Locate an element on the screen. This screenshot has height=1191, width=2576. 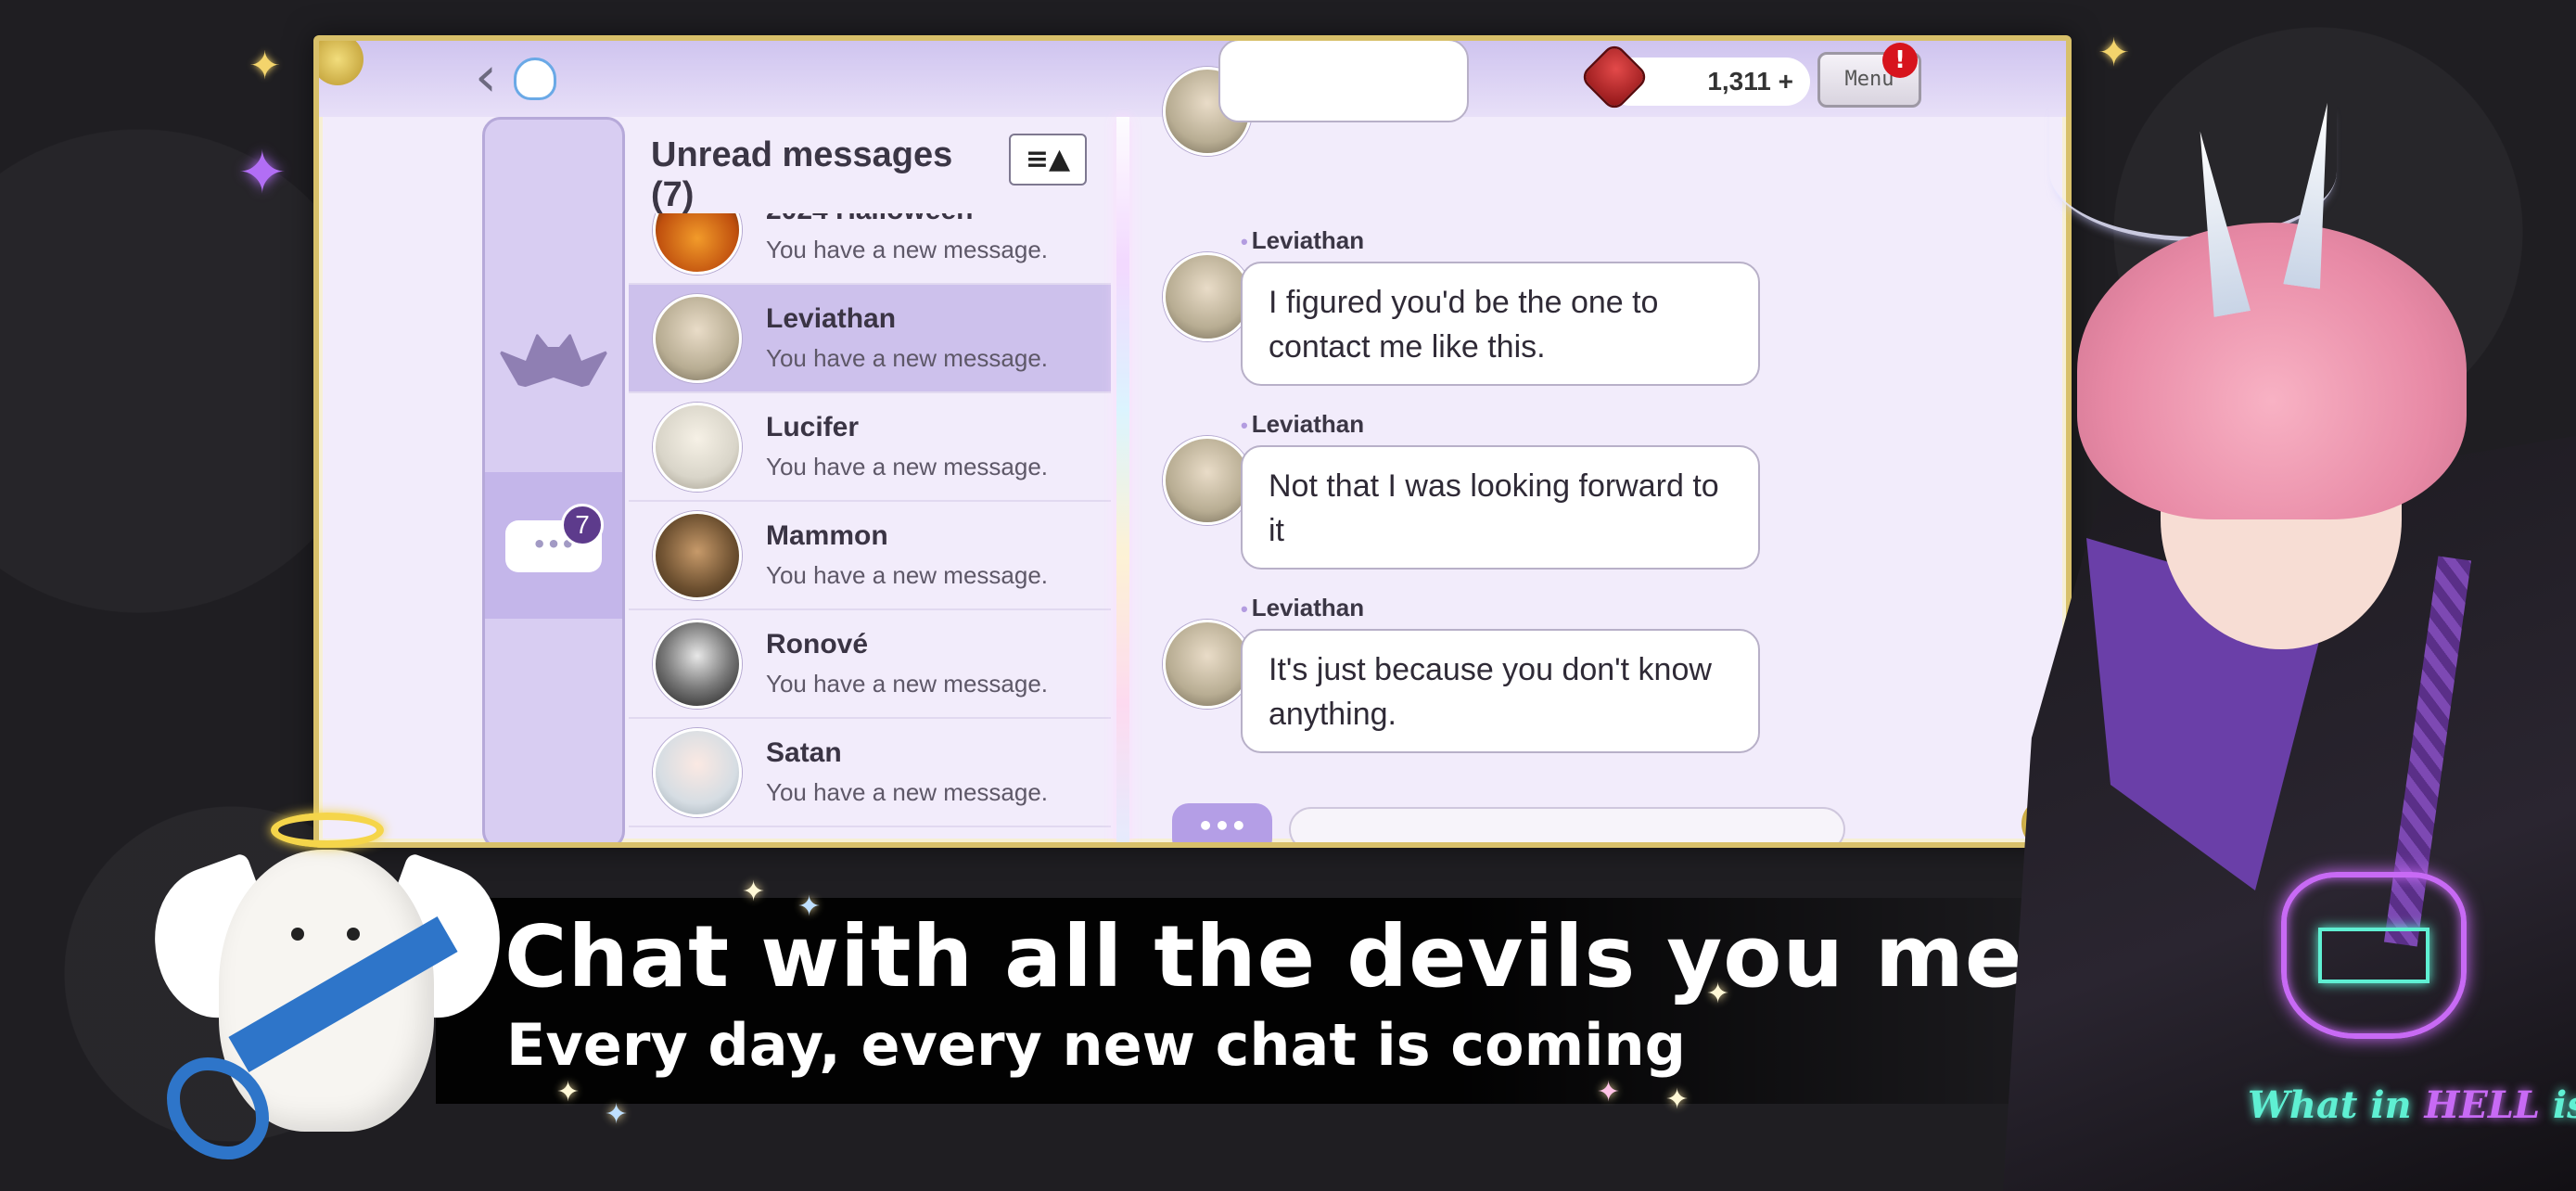
promo-headline: Chat with all the devils you met! is located at coordinates (1305, 956).